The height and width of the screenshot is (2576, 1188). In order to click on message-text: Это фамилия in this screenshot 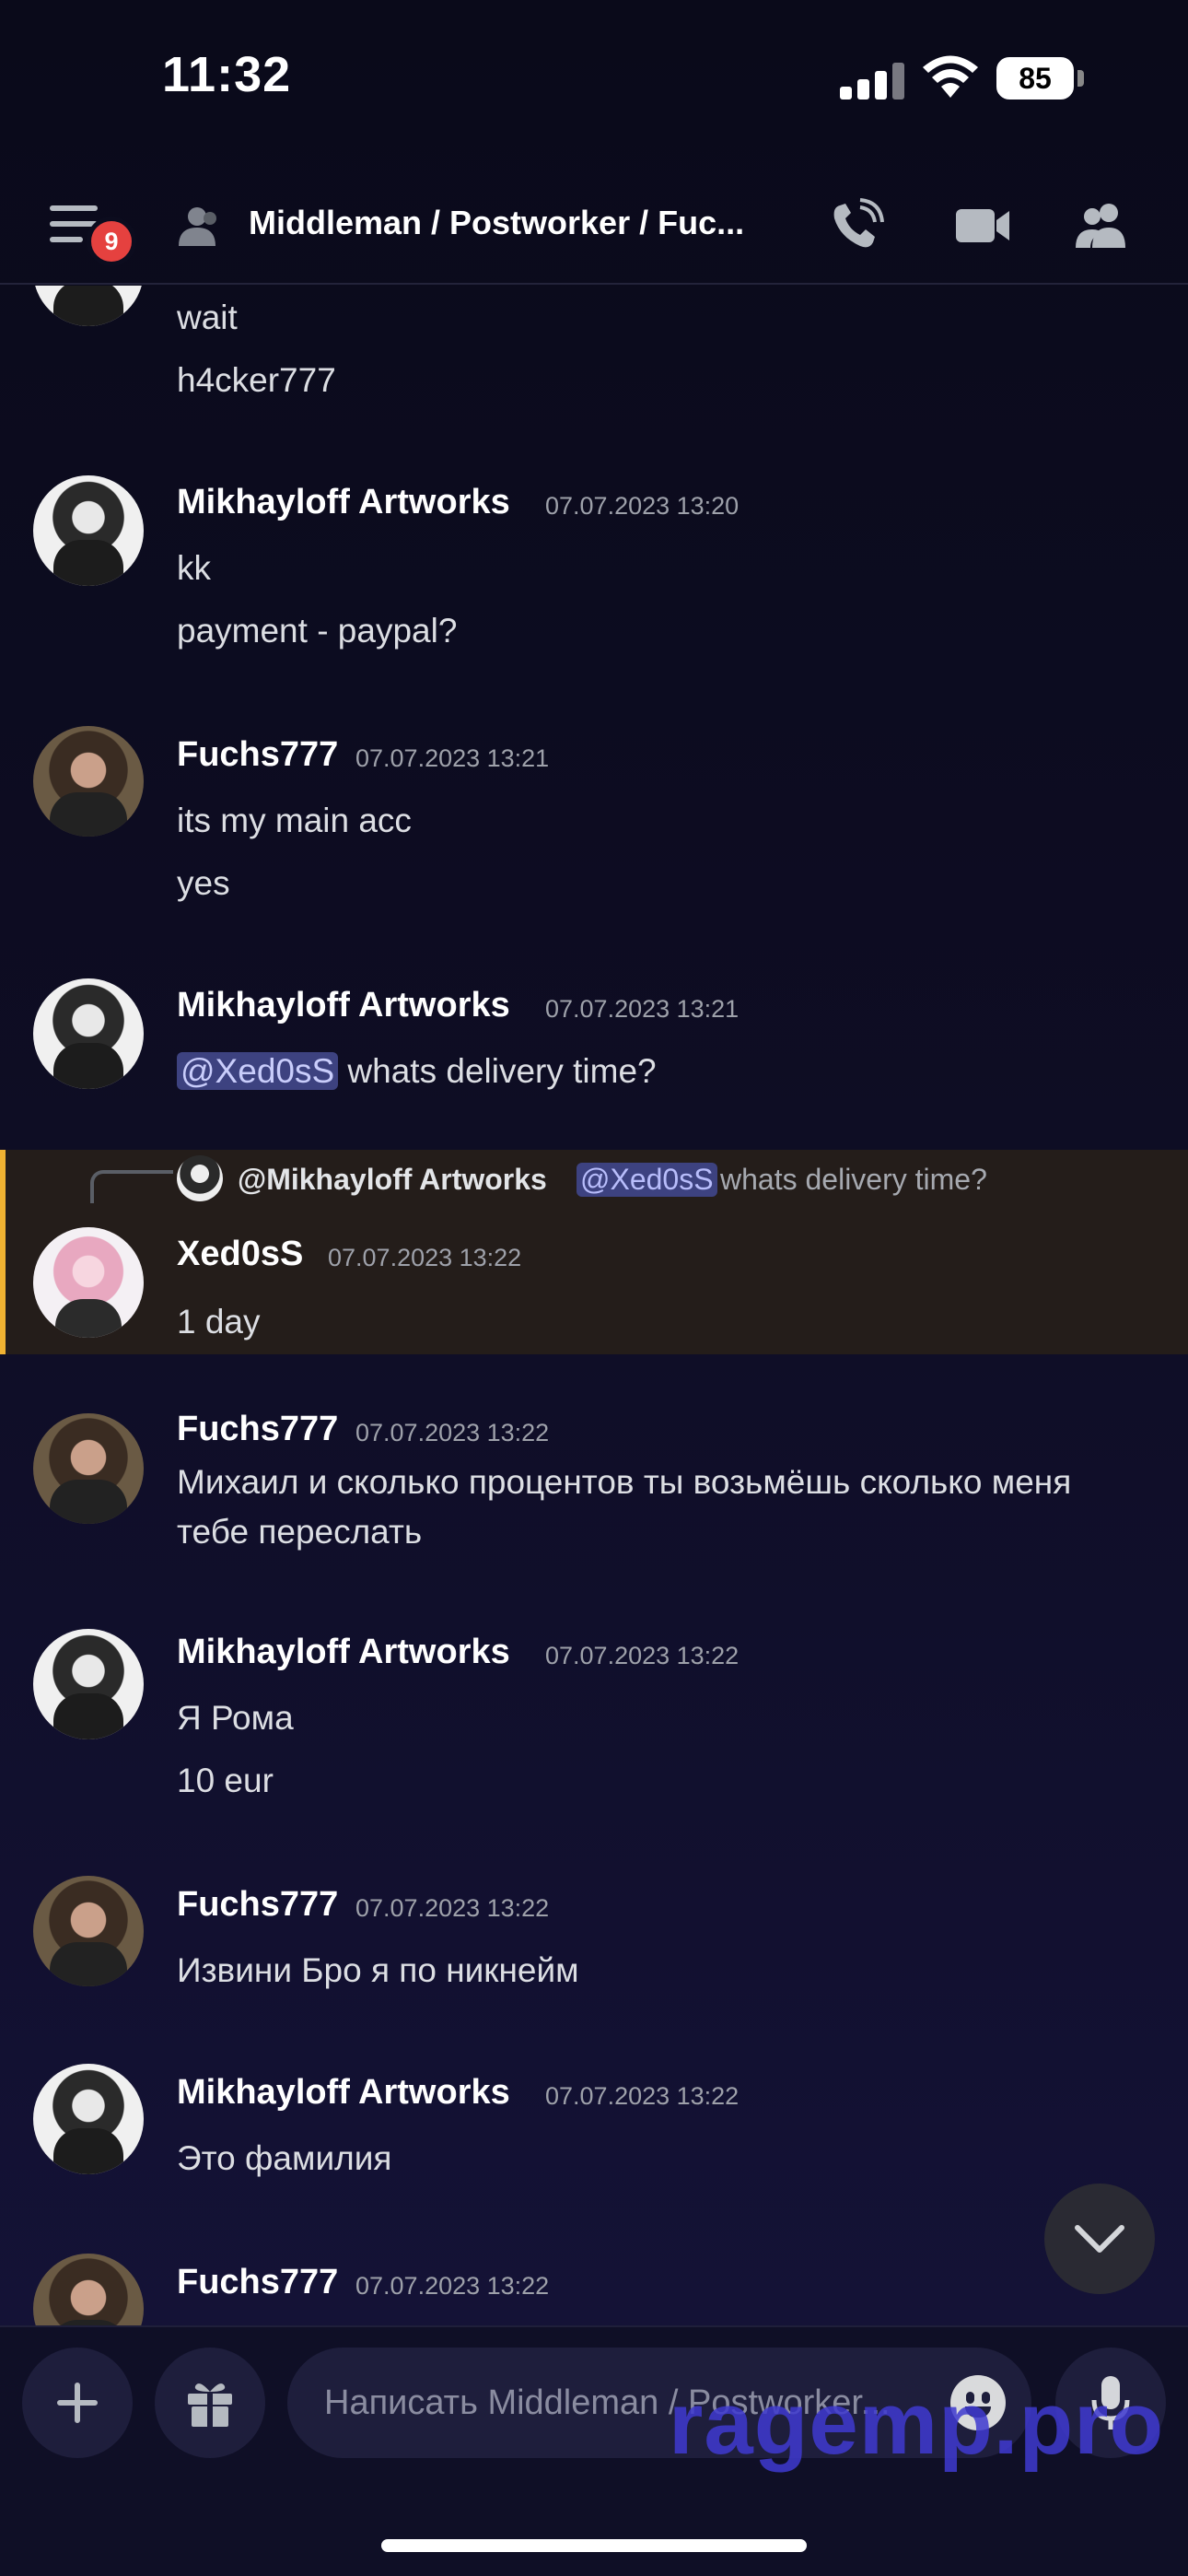, I will do `click(284, 2158)`.